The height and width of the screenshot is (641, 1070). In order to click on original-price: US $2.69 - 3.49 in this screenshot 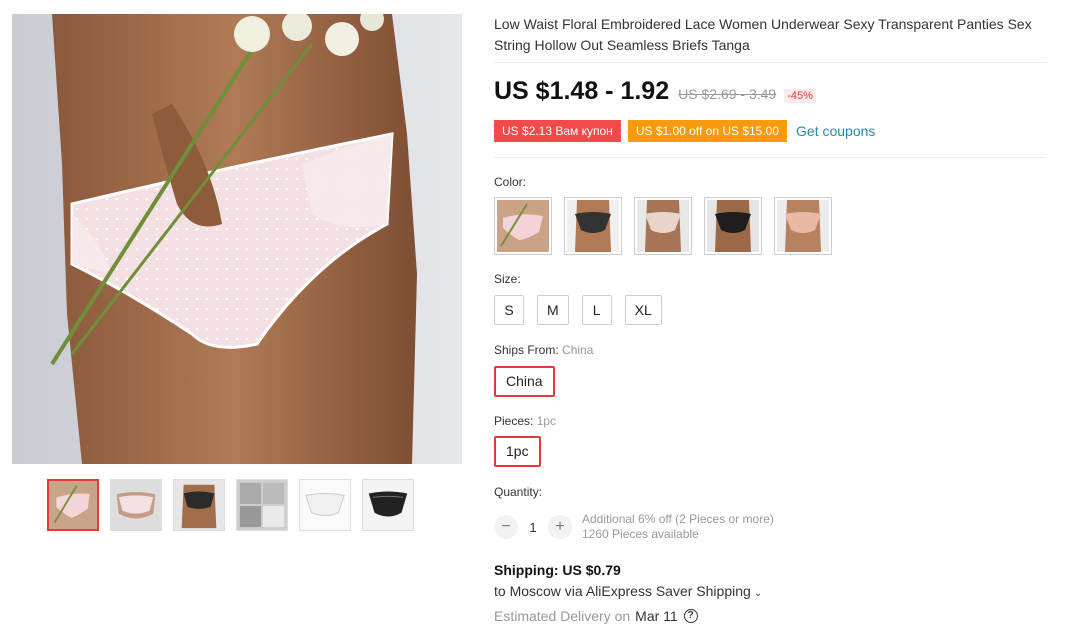, I will do `click(727, 94)`.